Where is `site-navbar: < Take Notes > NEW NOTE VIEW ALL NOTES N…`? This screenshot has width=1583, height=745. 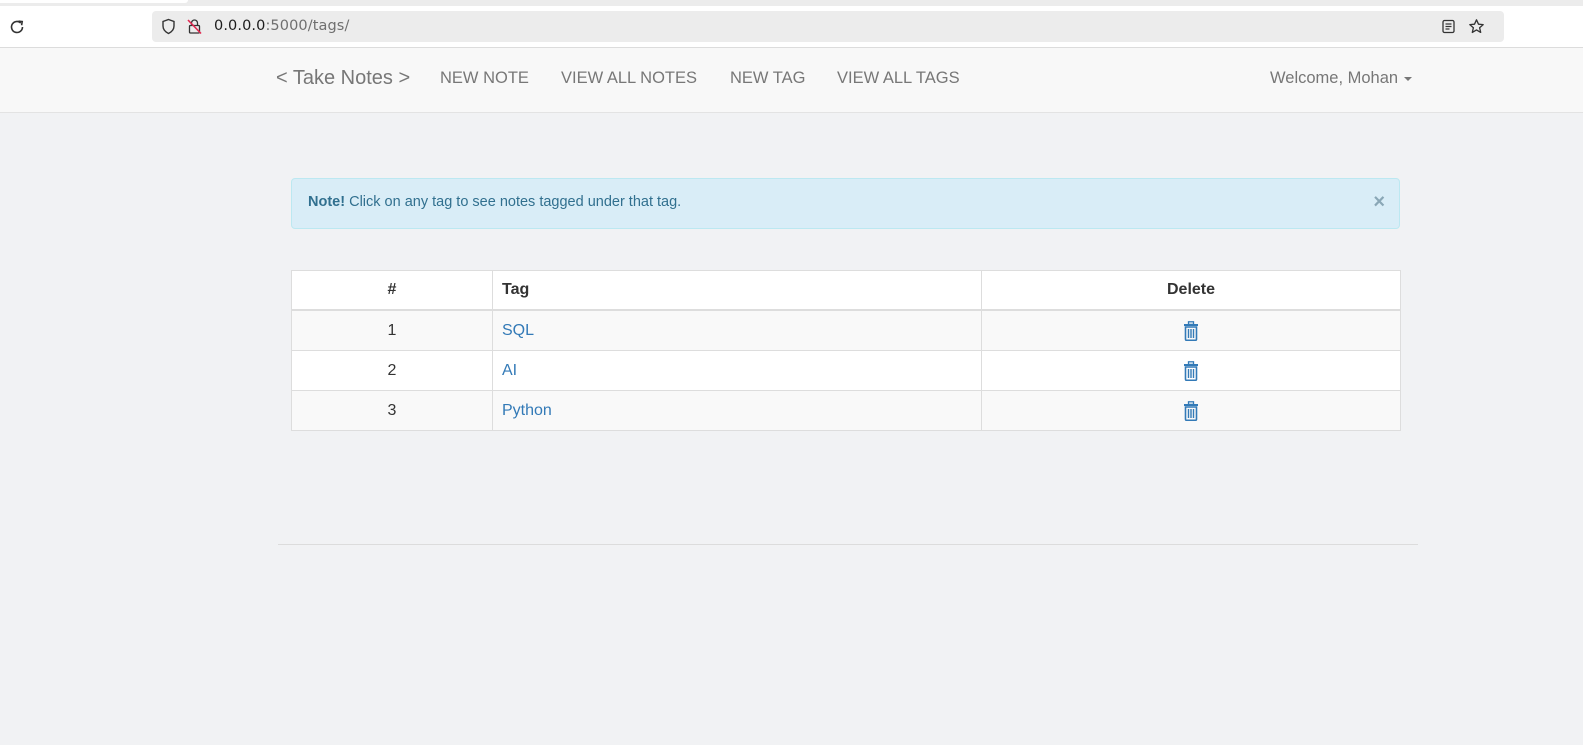 site-navbar: < Take Notes > NEW NOTE VIEW ALL NOTES N… is located at coordinates (791, 80).